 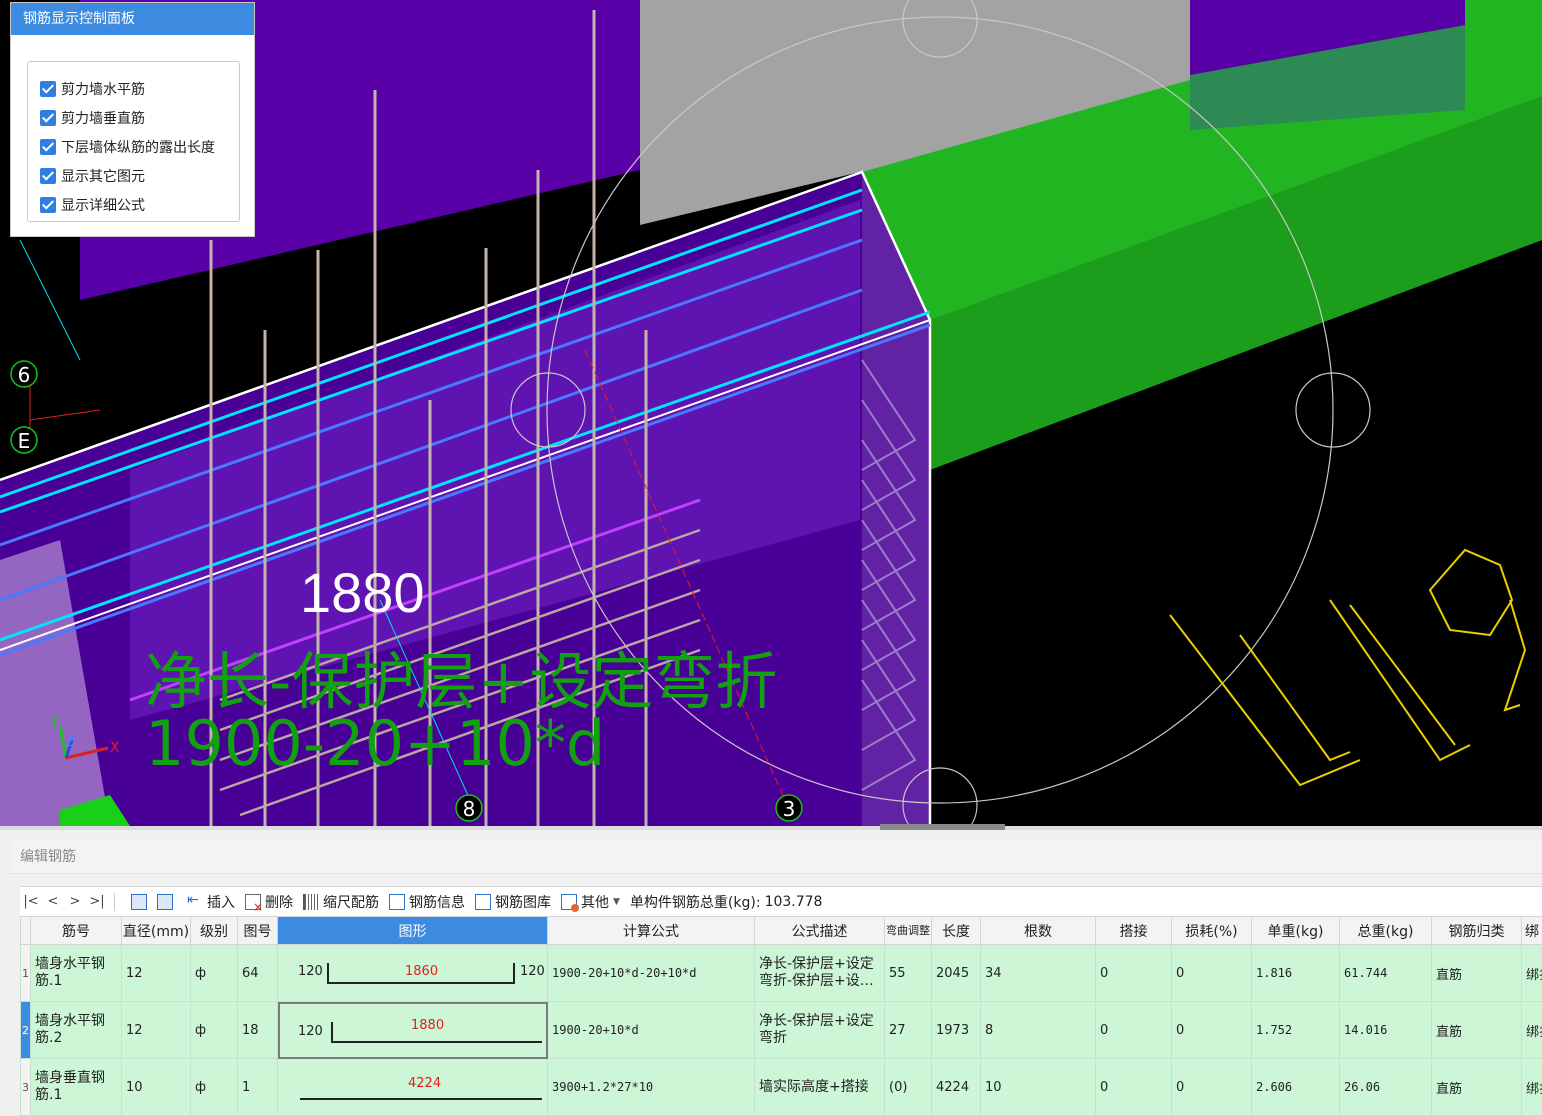 I want to click on cell-bar-name: 墙身水平钢筋.2, so click(x=76, y=1030).